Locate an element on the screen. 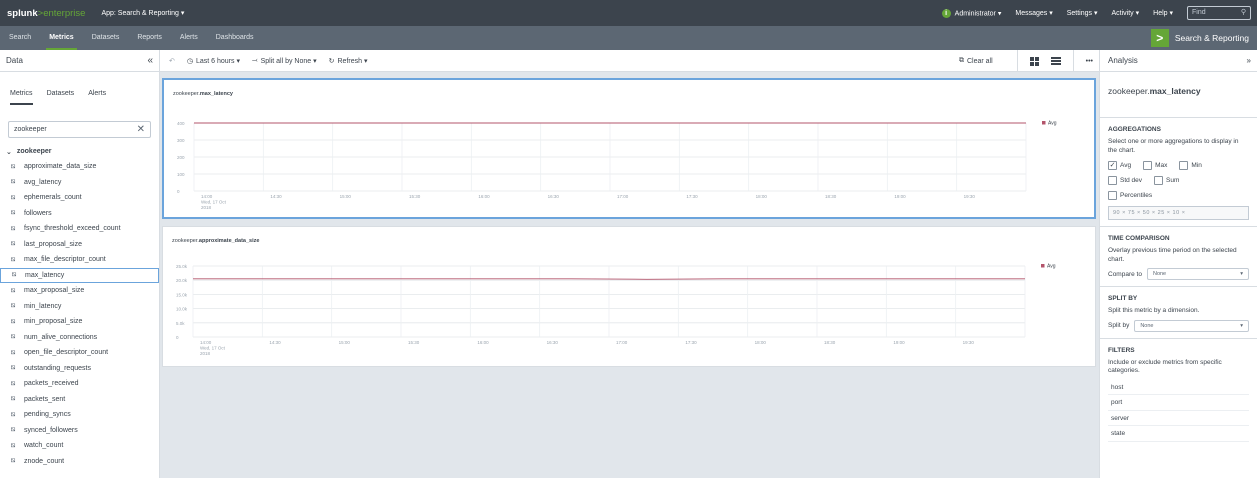 The image size is (1257, 478). clock-icon: ◷ is located at coordinates (189, 61).